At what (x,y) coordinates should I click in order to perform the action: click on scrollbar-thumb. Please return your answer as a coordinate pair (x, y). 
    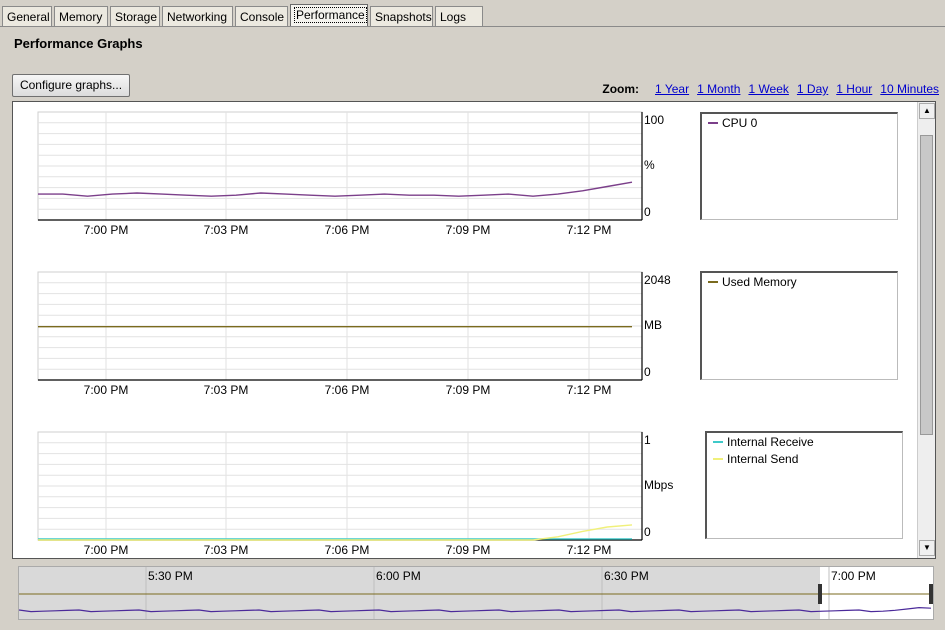
    Looking at the image, I should click on (926, 285).